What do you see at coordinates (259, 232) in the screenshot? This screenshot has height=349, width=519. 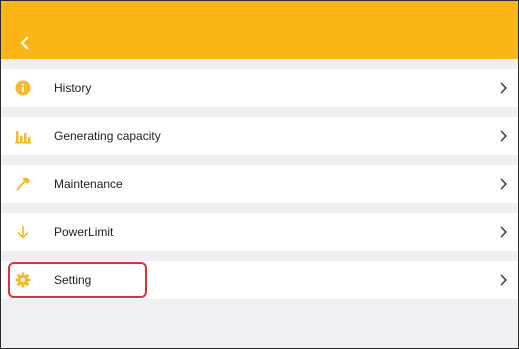 I see `menu-item-powerlimit: PowerLimit` at bounding box center [259, 232].